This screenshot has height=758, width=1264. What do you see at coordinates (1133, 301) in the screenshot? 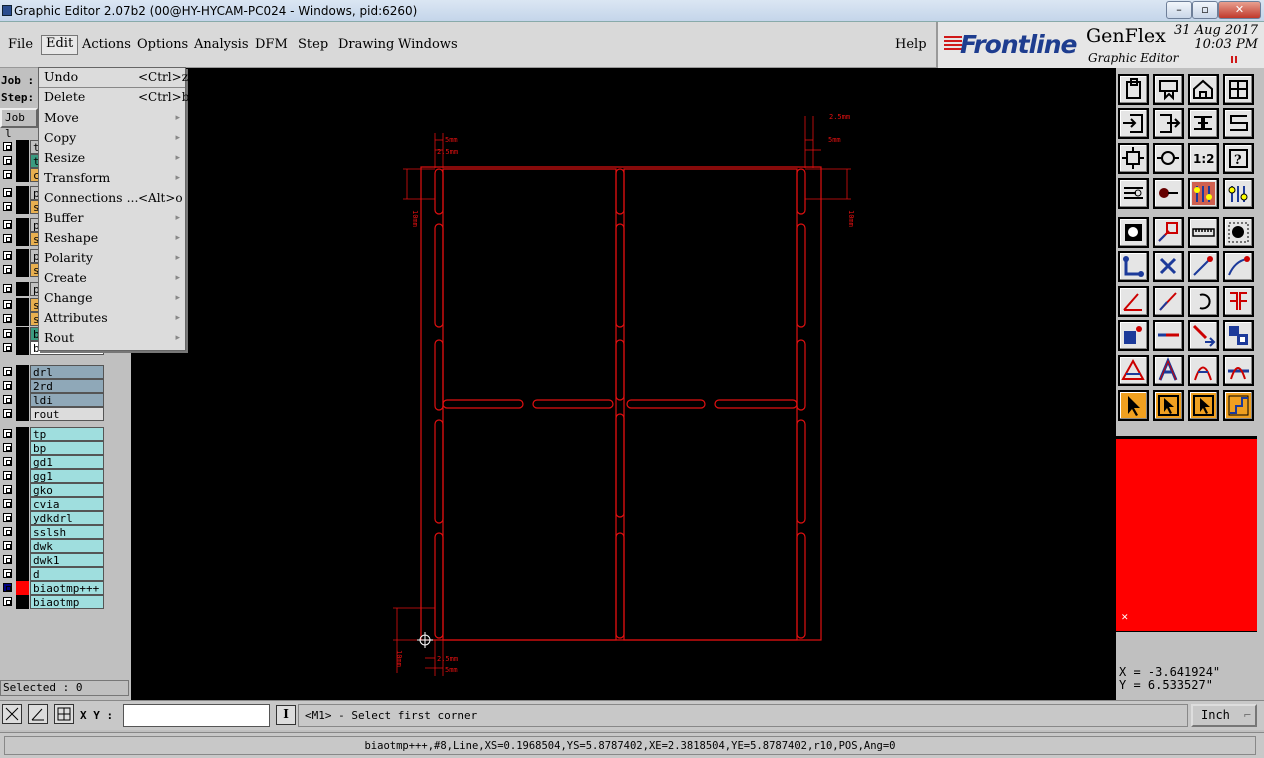
I see `angle-icon` at bounding box center [1133, 301].